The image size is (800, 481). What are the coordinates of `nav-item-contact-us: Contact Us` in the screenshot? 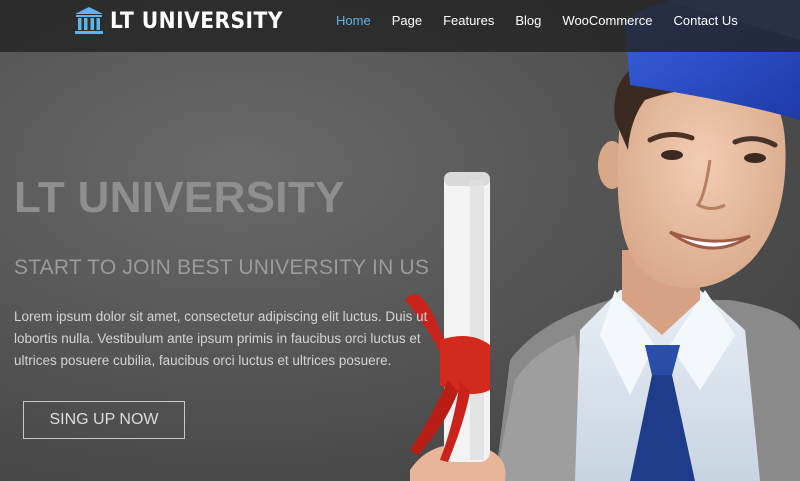 It's located at (705, 20).